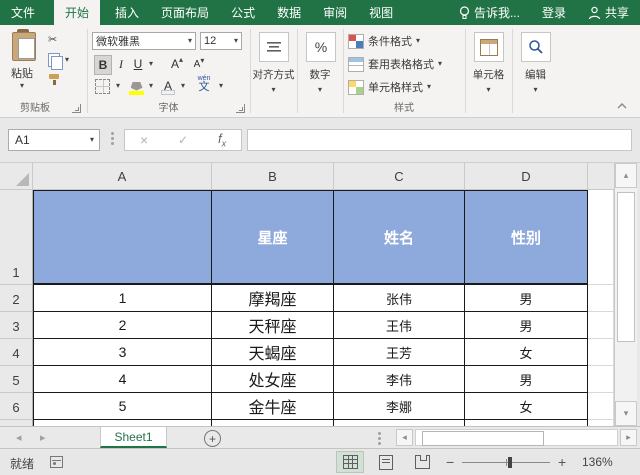 The width and height of the screenshot is (640, 475). Describe the element at coordinates (52, 39) in the screenshot. I see `cut-button: ✂` at that location.